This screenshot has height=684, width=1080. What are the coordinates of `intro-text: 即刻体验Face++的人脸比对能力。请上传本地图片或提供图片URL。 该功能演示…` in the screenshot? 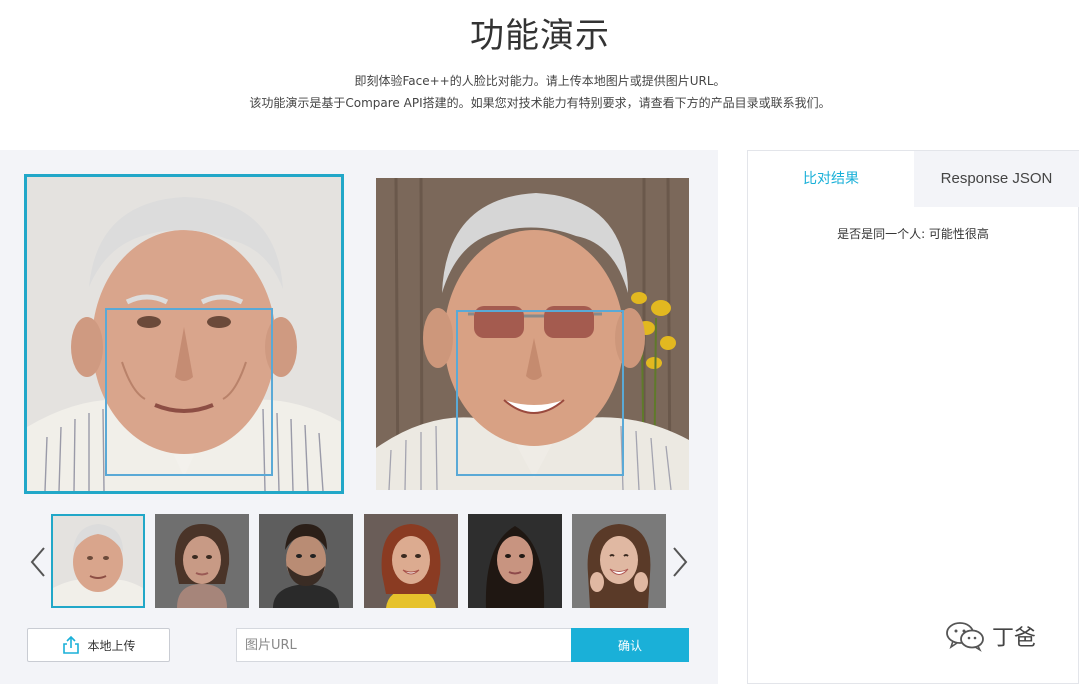 It's located at (540, 92).